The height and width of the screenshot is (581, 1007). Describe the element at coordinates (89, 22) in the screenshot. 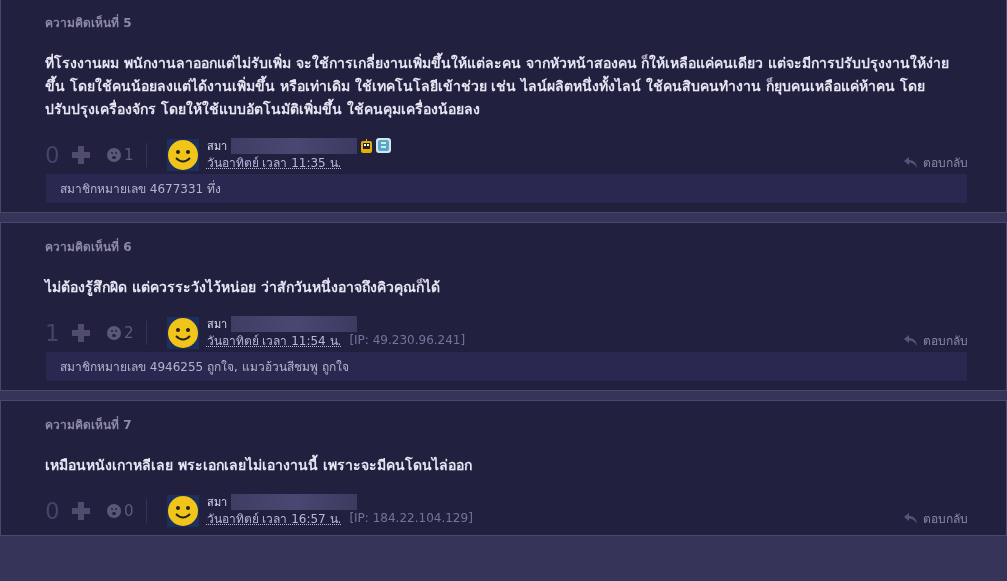

I see `comment-number: ความคิดเห็นที่ 5` at that location.